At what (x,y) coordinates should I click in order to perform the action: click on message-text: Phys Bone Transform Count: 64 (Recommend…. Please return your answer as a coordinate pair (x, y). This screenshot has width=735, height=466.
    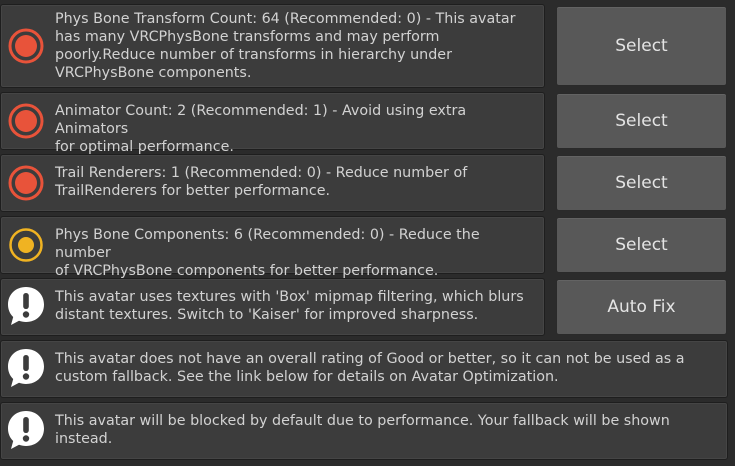
    Looking at the image, I should click on (285, 46).